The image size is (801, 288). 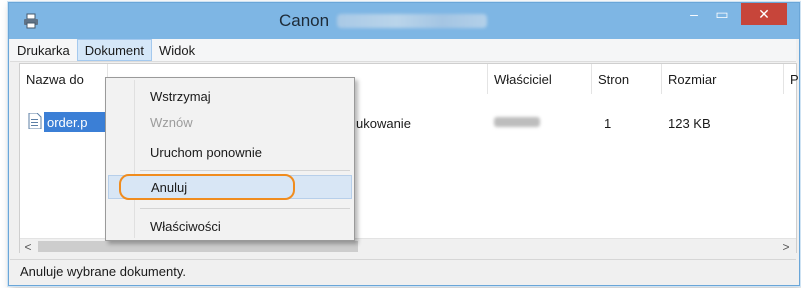 What do you see at coordinates (403, 271) in the screenshot?
I see `status-bar: Anuluje wybrane dokumenty.` at bounding box center [403, 271].